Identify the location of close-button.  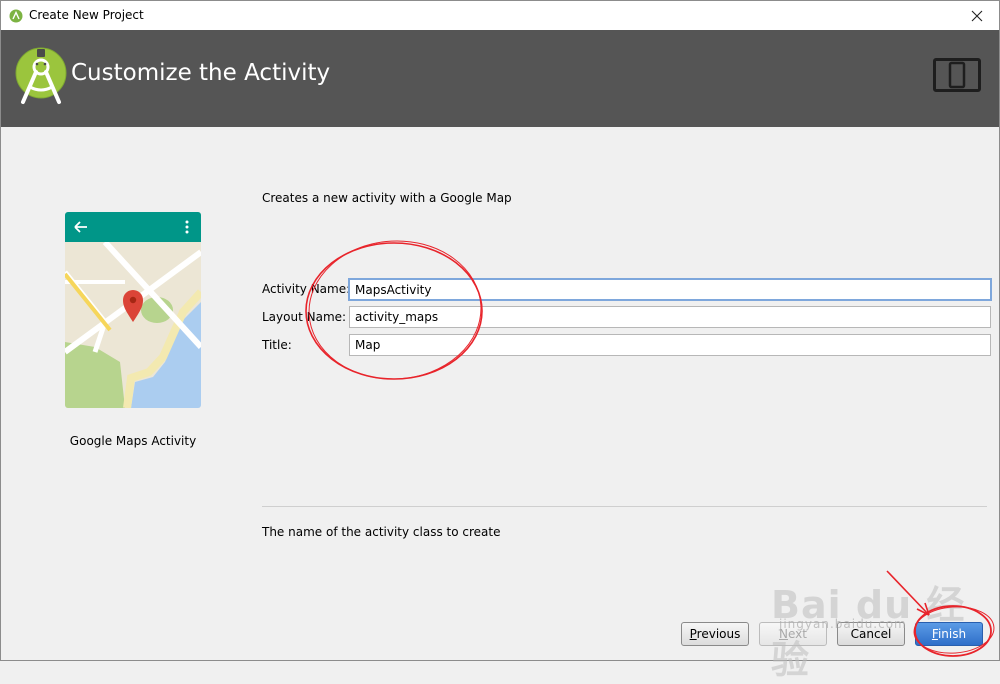
(977, 15).